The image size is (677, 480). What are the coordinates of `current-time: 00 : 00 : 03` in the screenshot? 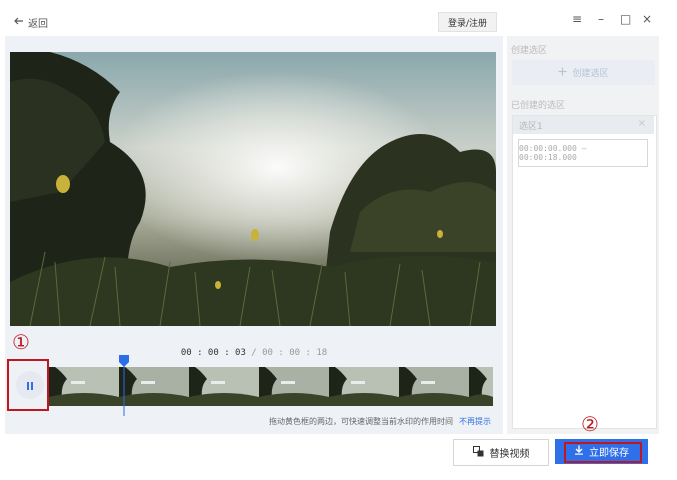 It's located at (213, 353).